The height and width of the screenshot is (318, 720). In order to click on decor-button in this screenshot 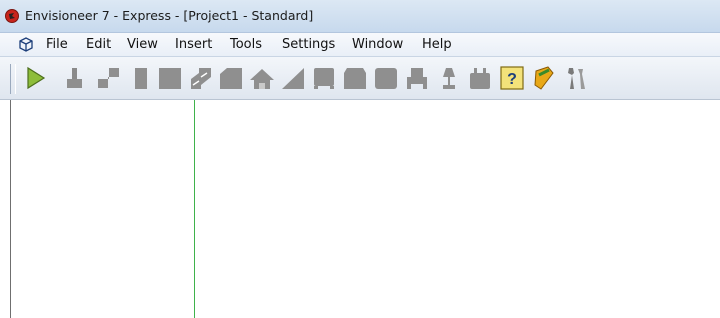, I will do `click(480, 78)`.